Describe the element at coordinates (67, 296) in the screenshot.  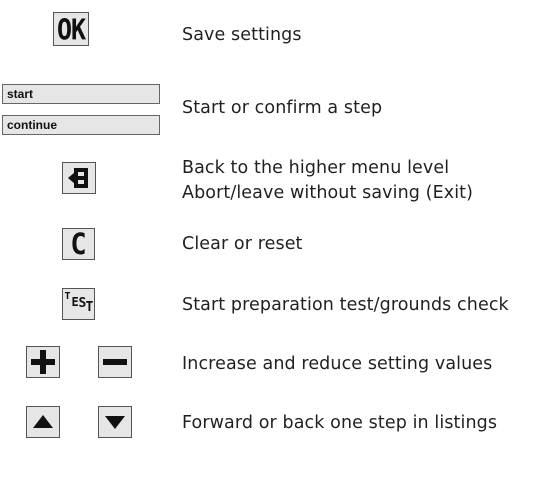
I see `test-letter-t1: T` at that location.